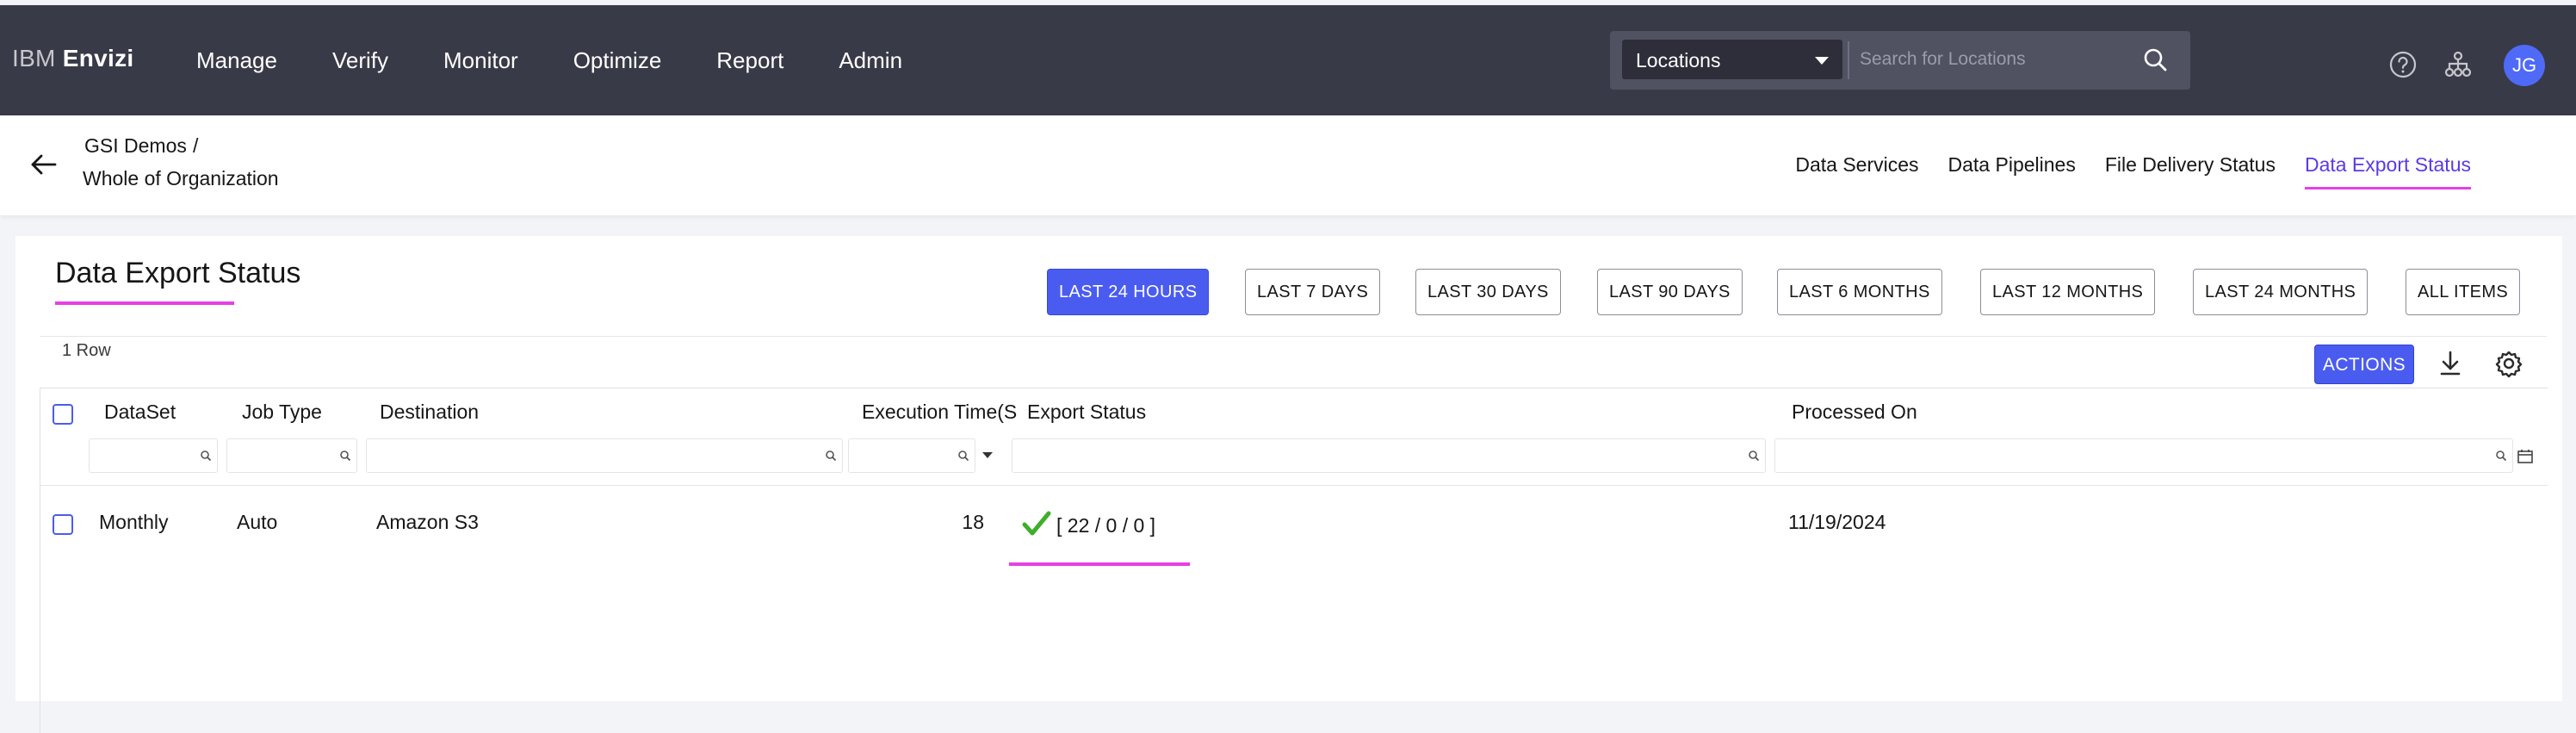  I want to click on range-all-items-button: ALL ITEMS, so click(2464, 292).